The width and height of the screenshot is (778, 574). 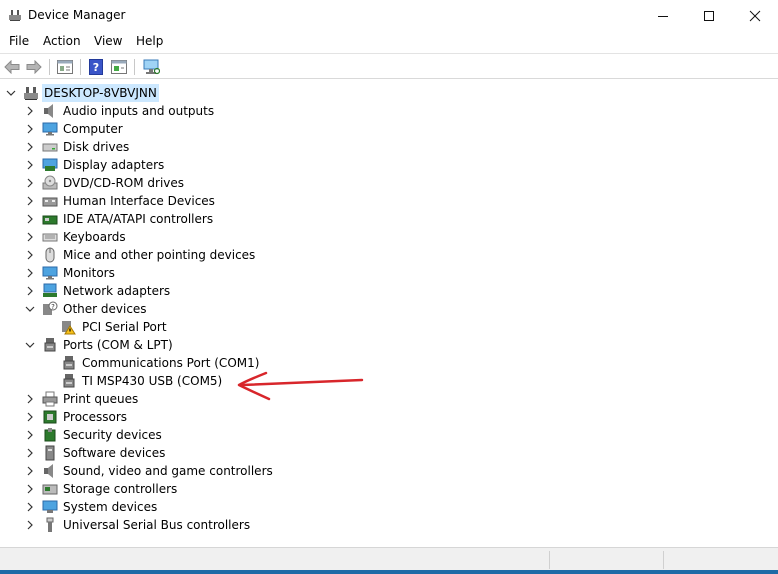 What do you see at coordinates (100, 93) in the screenshot?
I see `tree-root-label: DESKTOP-8VBVJNN` at bounding box center [100, 93].